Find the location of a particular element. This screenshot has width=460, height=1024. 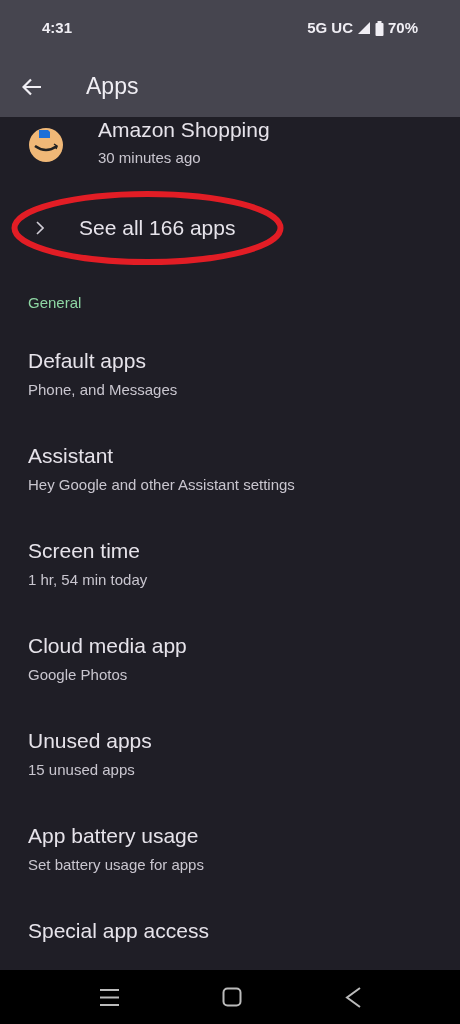

settings-item: Special app access is located at coordinates (230, 940).